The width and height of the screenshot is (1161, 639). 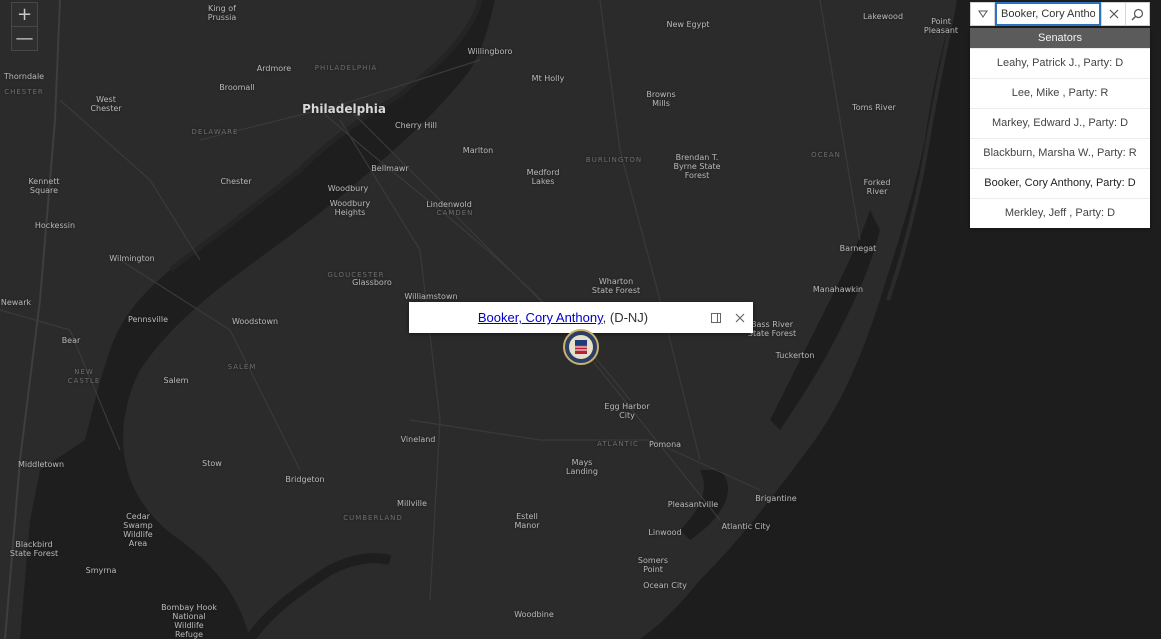 I want to click on map-label: Broomall, so click(x=237, y=87).